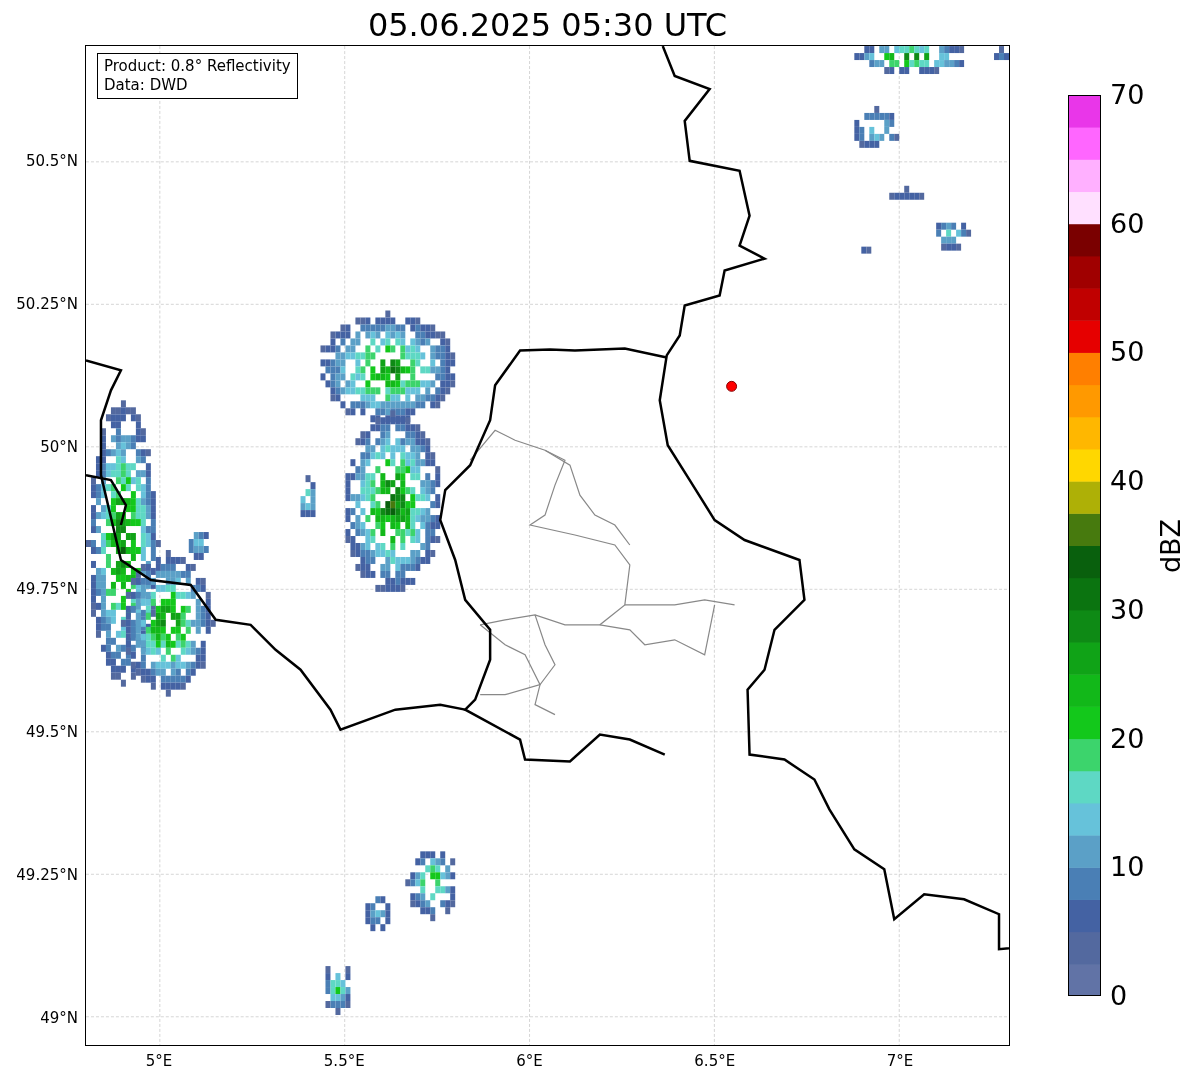  What do you see at coordinates (1127, 738) in the screenshot?
I see `colorbar-tick-label: 20` at bounding box center [1127, 738].